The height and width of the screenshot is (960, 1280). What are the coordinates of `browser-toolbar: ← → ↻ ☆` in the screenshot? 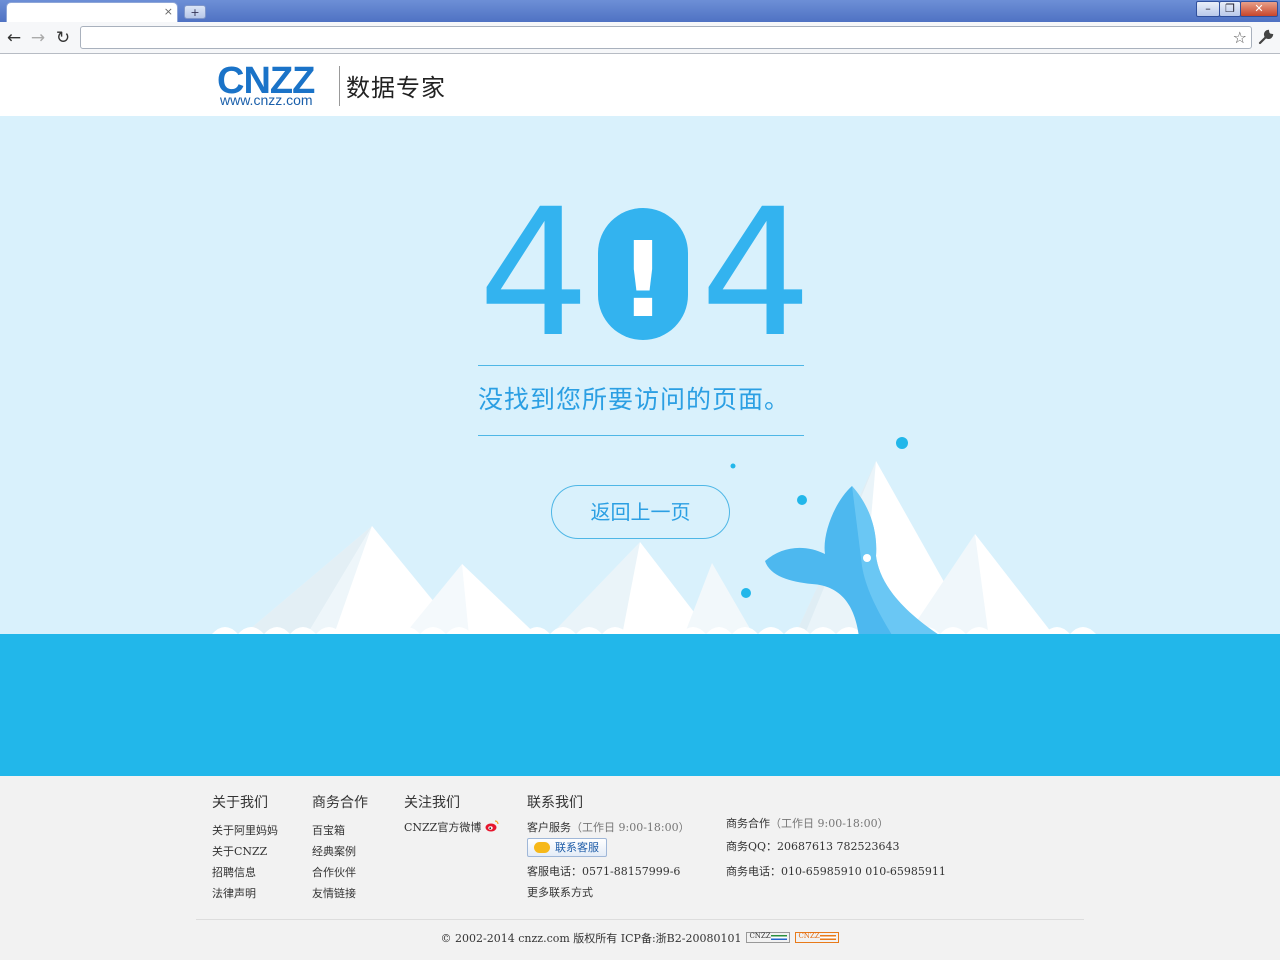 It's located at (640, 38).